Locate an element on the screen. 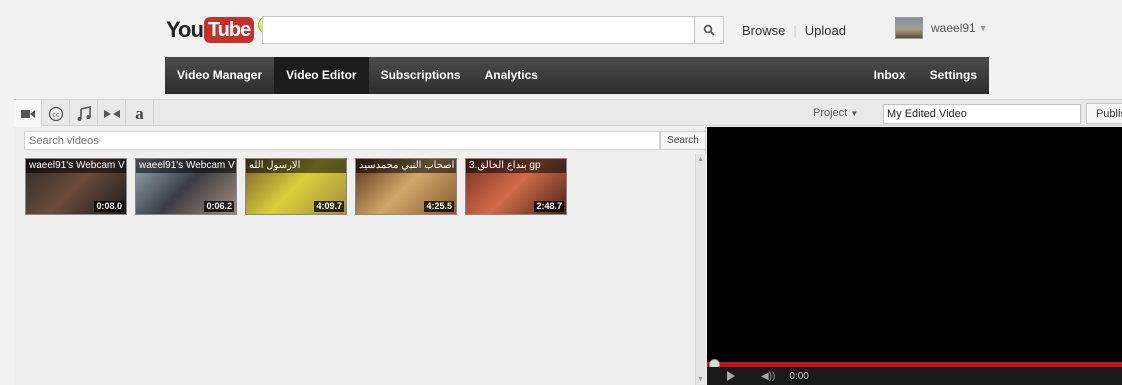 This screenshot has width=1122, height=385. username: waeel91 is located at coordinates (953, 28).